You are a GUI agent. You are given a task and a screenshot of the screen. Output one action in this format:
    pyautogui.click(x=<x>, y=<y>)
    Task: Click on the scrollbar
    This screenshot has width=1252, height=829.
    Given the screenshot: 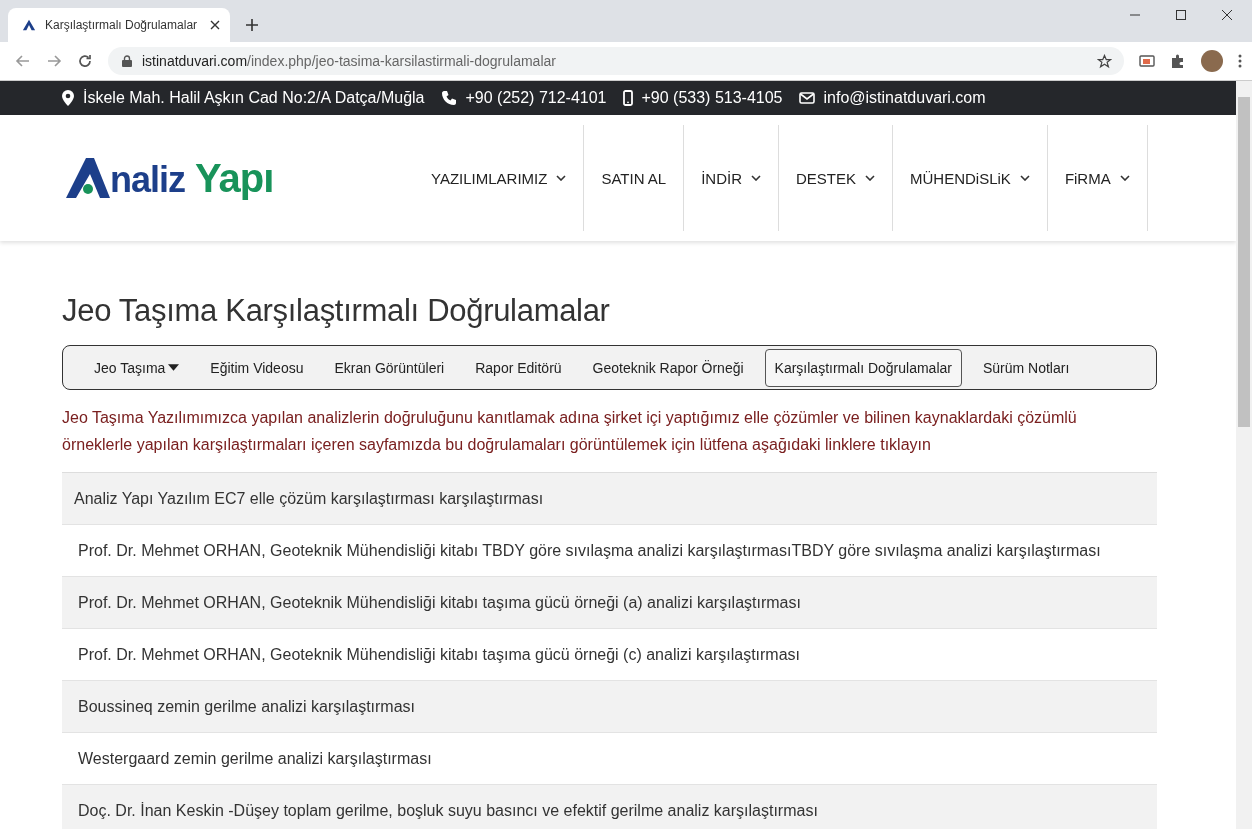 What is the action you would take?
    pyautogui.click(x=1244, y=455)
    